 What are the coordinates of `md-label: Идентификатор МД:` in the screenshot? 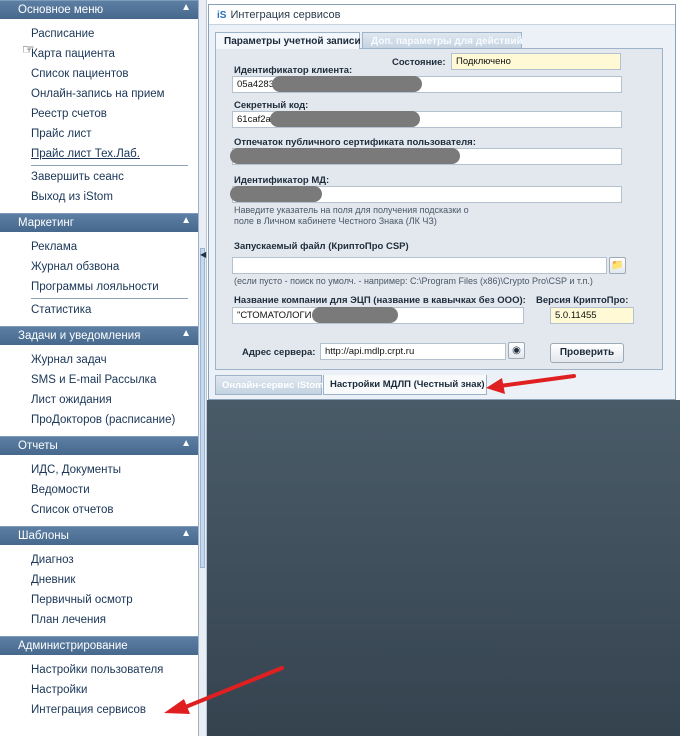 It's located at (282, 180).